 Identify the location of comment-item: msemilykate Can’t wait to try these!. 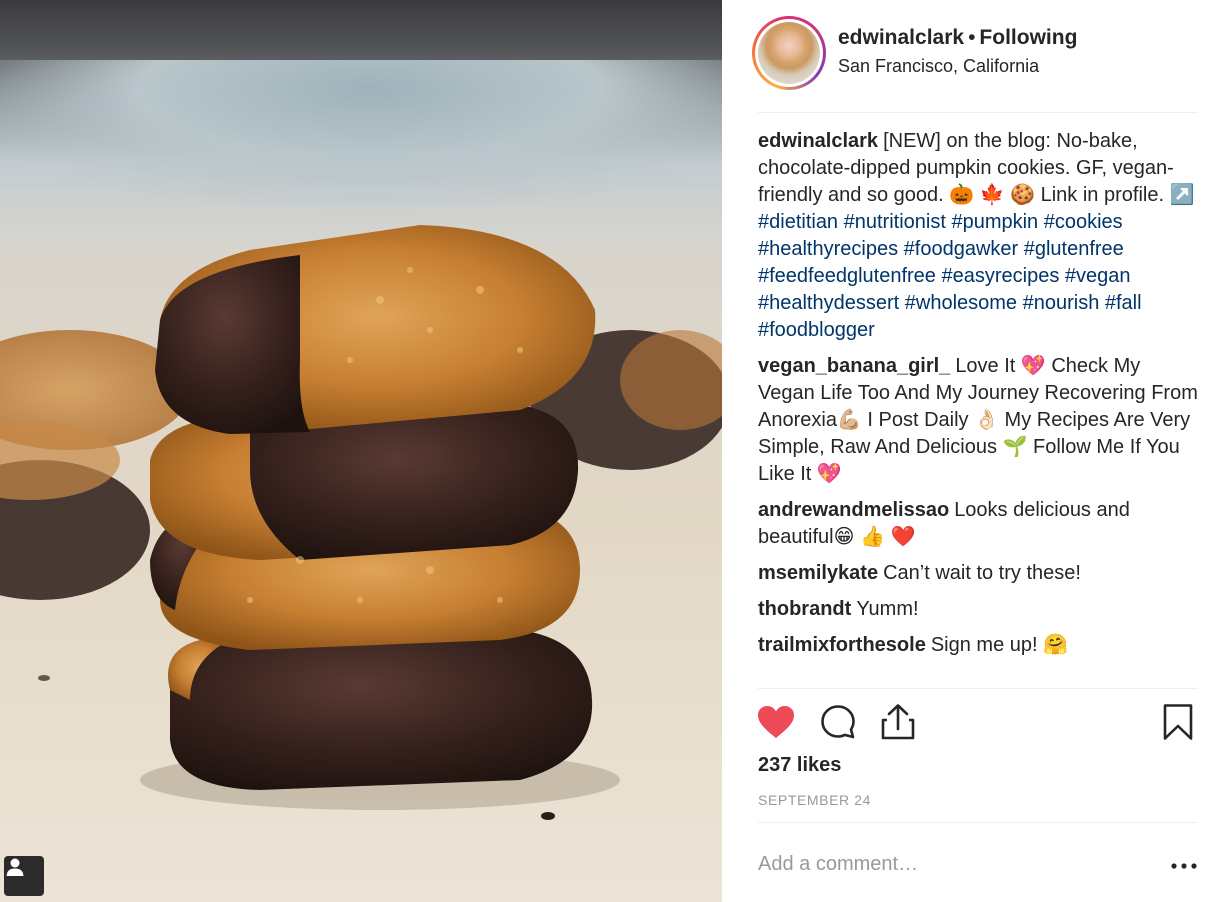
(979, 573).